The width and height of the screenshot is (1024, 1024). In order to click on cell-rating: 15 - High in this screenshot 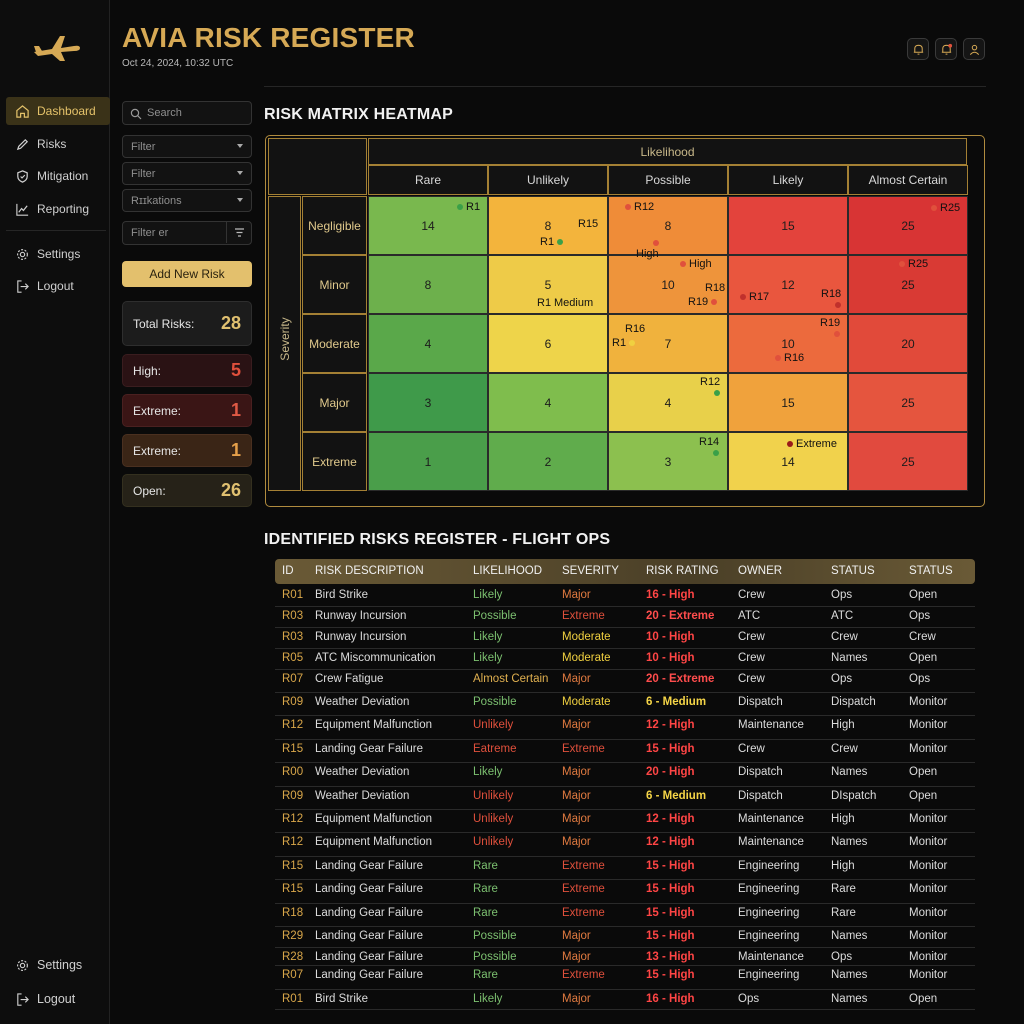, I will do `click(670, 749)`.